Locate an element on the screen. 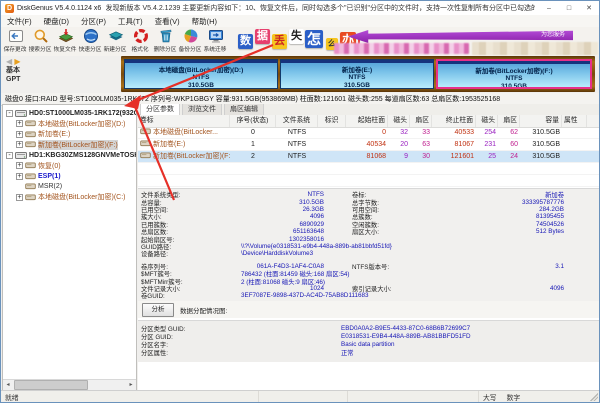  detail-value: 651163648 is located at coordinates (308, 232).